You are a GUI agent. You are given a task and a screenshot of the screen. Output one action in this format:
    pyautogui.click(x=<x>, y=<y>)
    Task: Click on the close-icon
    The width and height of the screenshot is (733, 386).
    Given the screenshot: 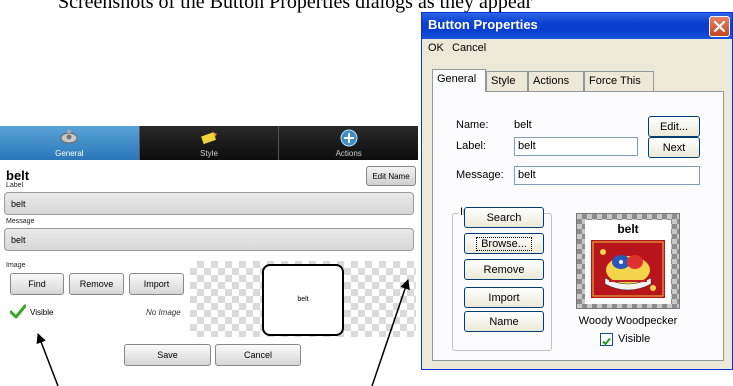 What is the action you would take?
    pyautogui.click(x=719, y=26)
    